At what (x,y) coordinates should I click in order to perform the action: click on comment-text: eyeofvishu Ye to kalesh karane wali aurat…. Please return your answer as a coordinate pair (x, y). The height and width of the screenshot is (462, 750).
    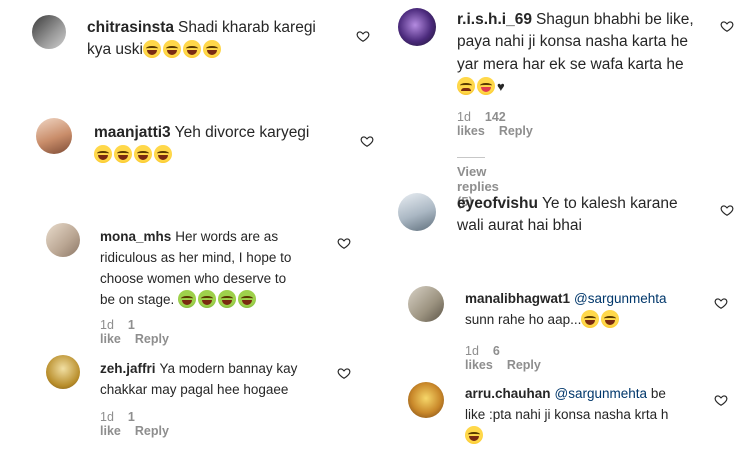
    Looking at the image, I should click on (567, 215).